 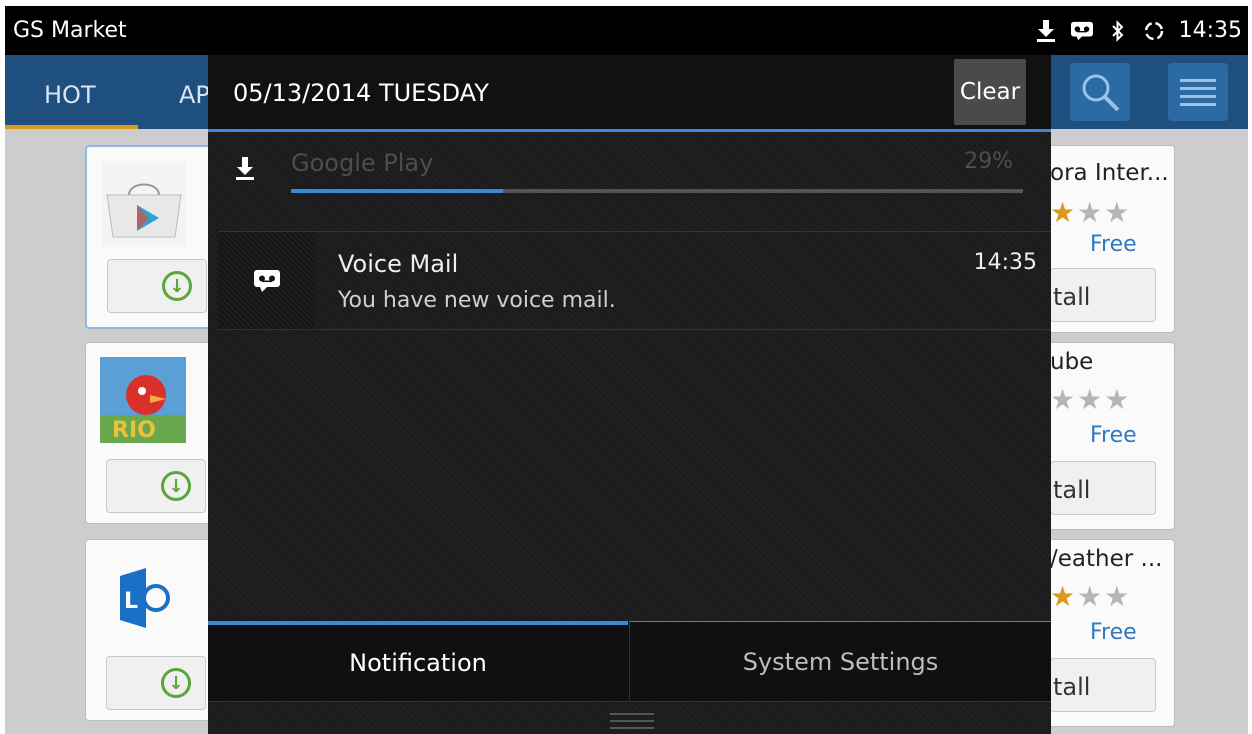 What do you see at coordinates (1154, 31) in the screenshot?
I see `sync-icon` at bounding box center [1154, 31].